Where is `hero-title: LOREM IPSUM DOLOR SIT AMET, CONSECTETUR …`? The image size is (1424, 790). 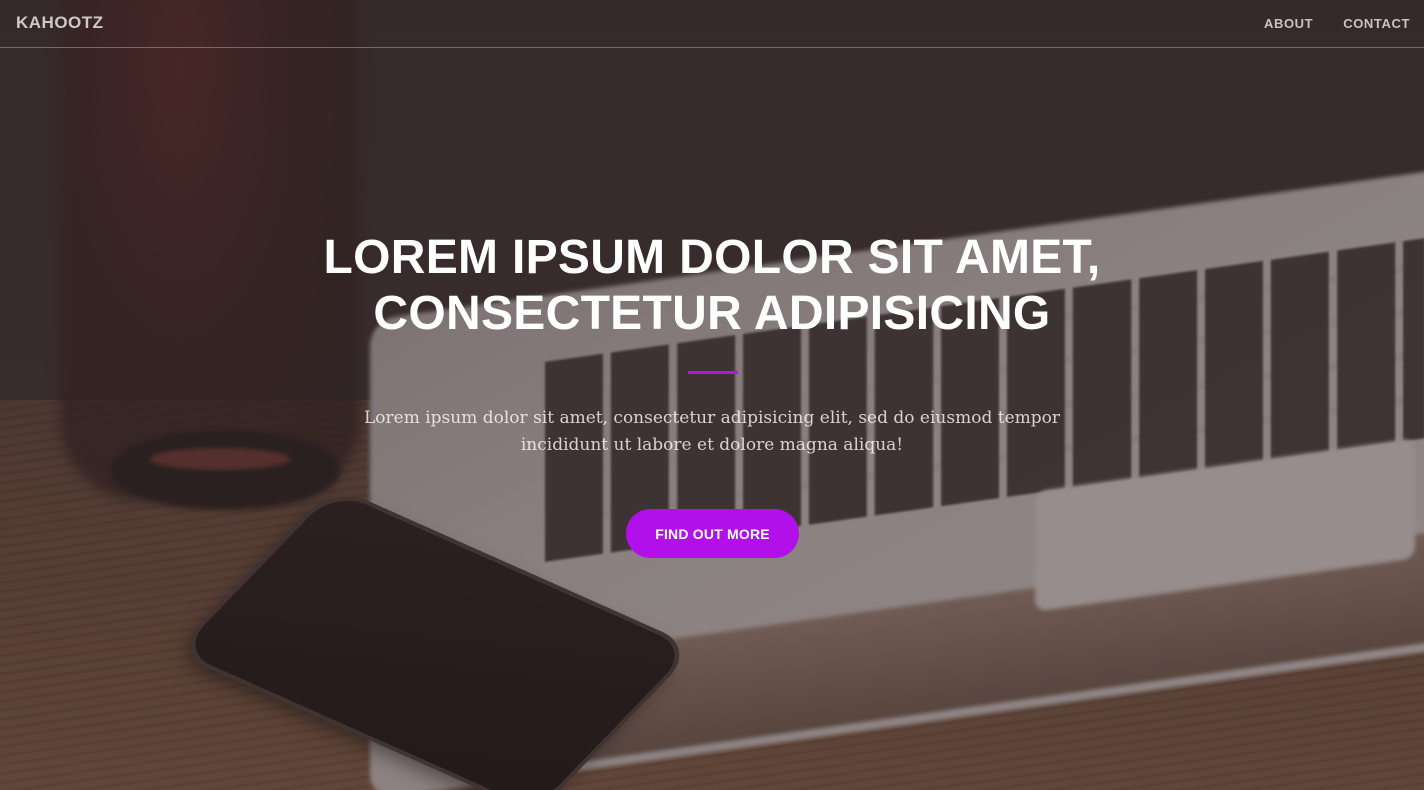 hero-title: LOREM IPSUM DOLOR SIT AMET, CONSECTETUR … is located at coordinates (712, 286).